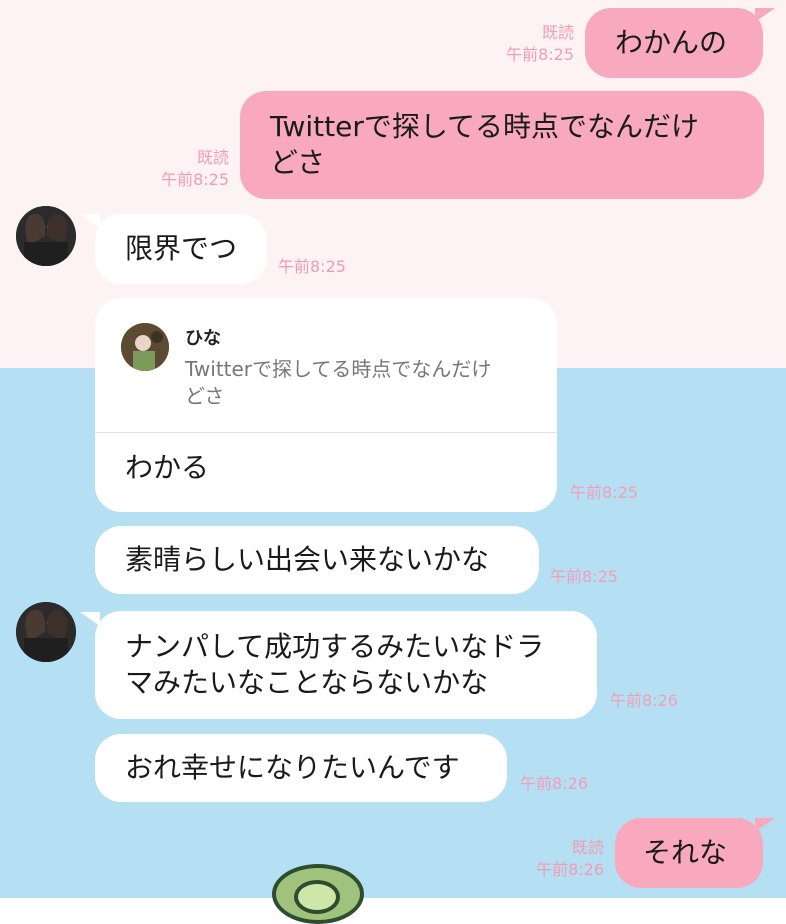  Describe the element at coordinates (317, 897) in the screenshot. I see `sticker-inner-shape` at that location.